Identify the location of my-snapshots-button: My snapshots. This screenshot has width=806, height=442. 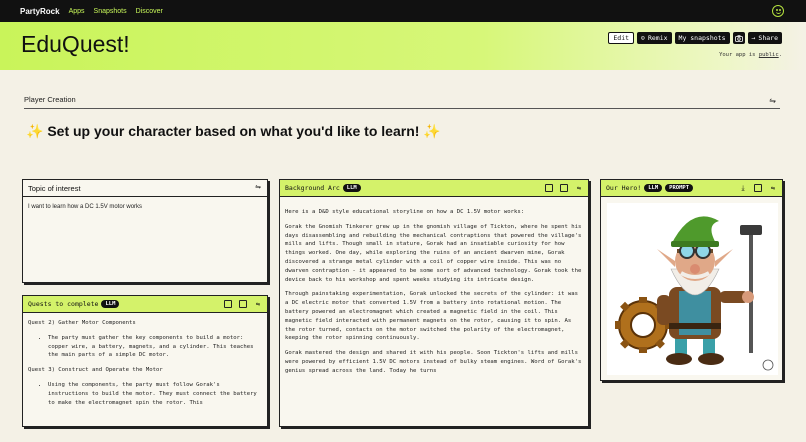
(702, 38).